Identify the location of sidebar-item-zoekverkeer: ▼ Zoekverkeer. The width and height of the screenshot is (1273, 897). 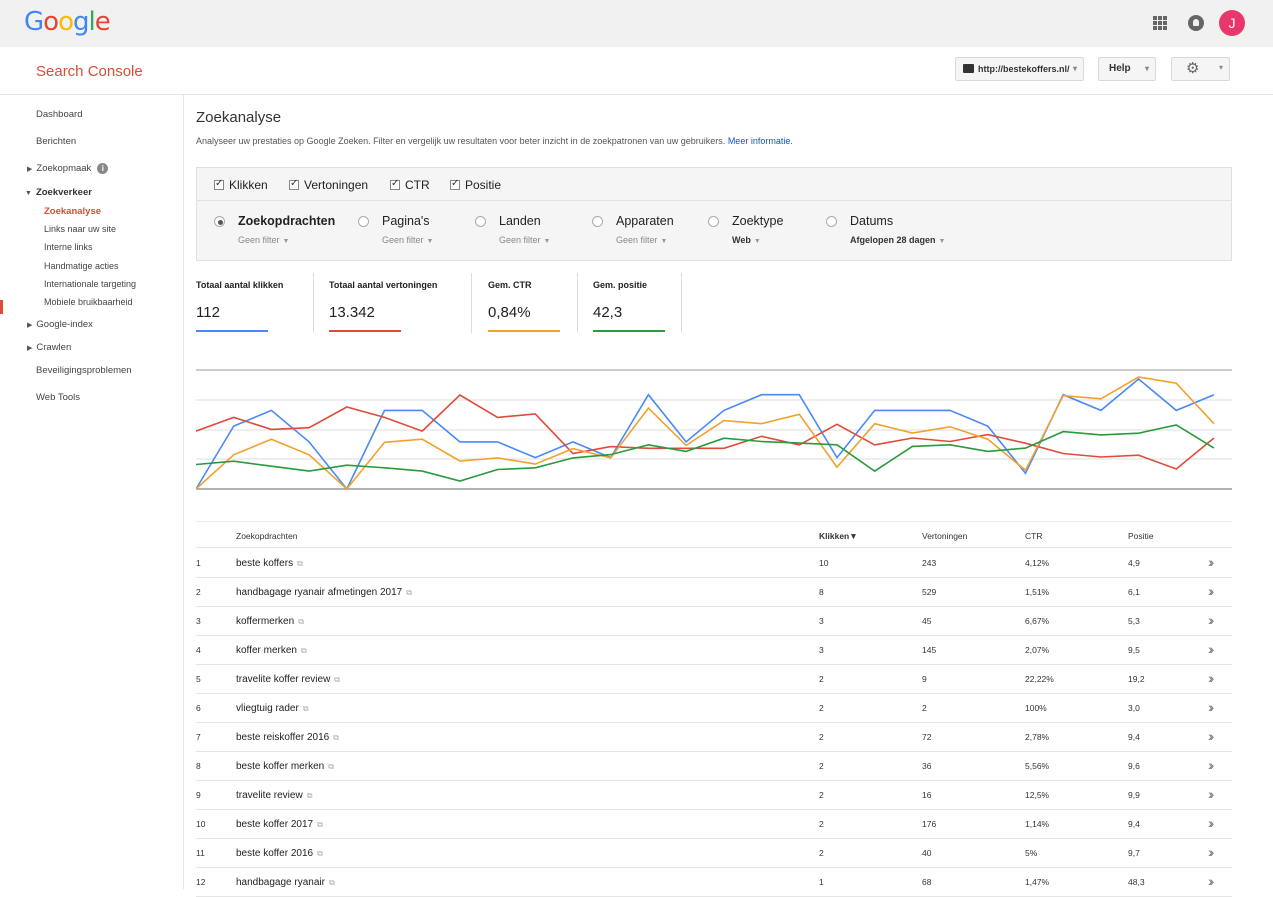
(58, 192).